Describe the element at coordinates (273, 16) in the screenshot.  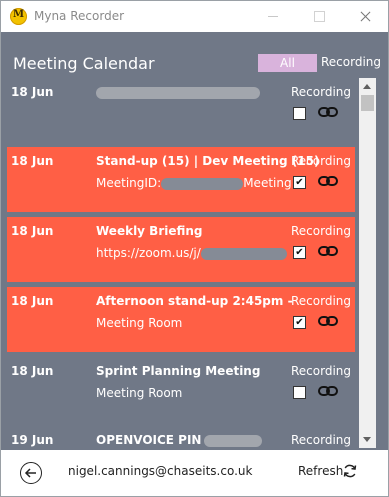
I see `minimize-button` at that location.